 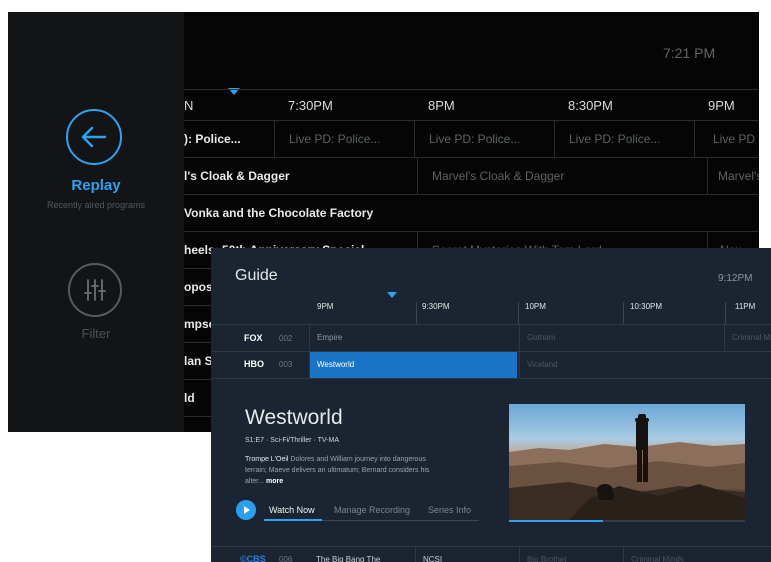 I want to click on play-button, so click(x=246, y=510).